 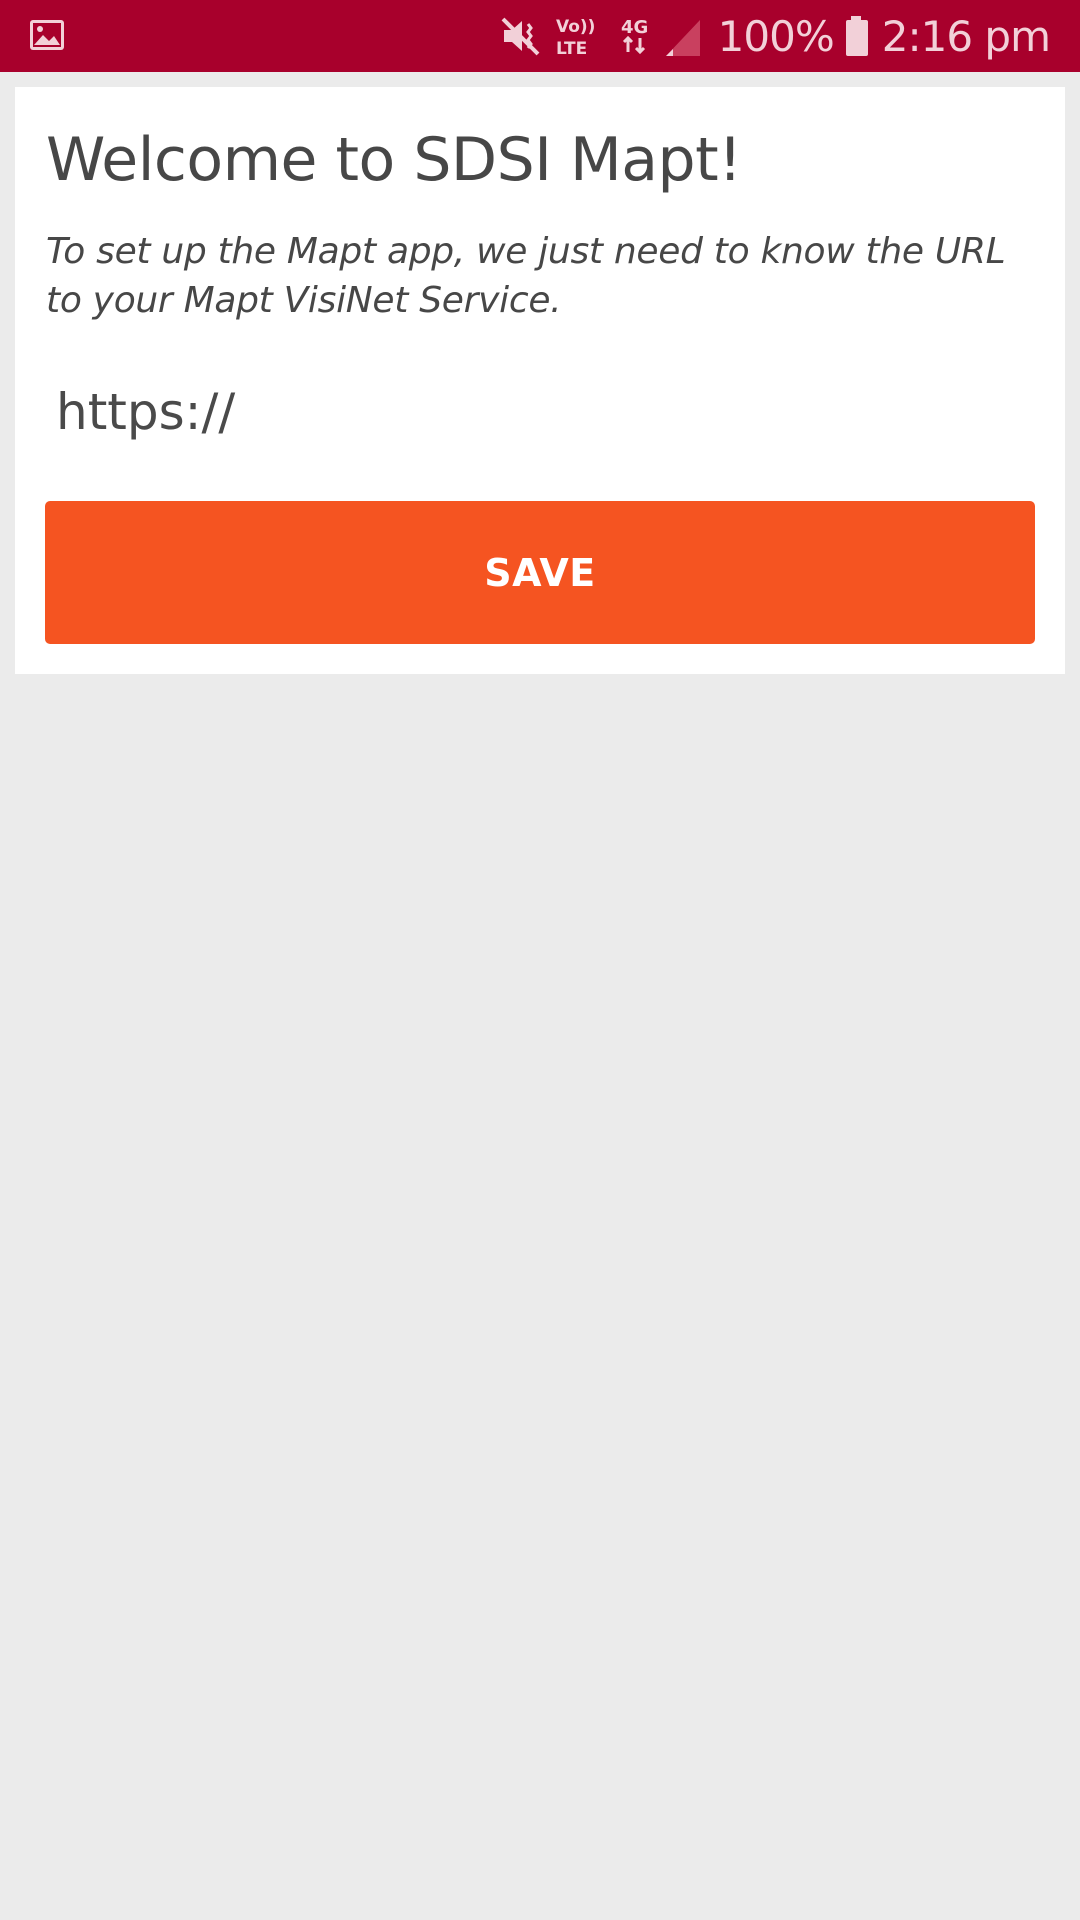 What do you see at coordinates (48, 36) in the screenshot?
I see `image-notification-icon` at bounding box center [48, 36].